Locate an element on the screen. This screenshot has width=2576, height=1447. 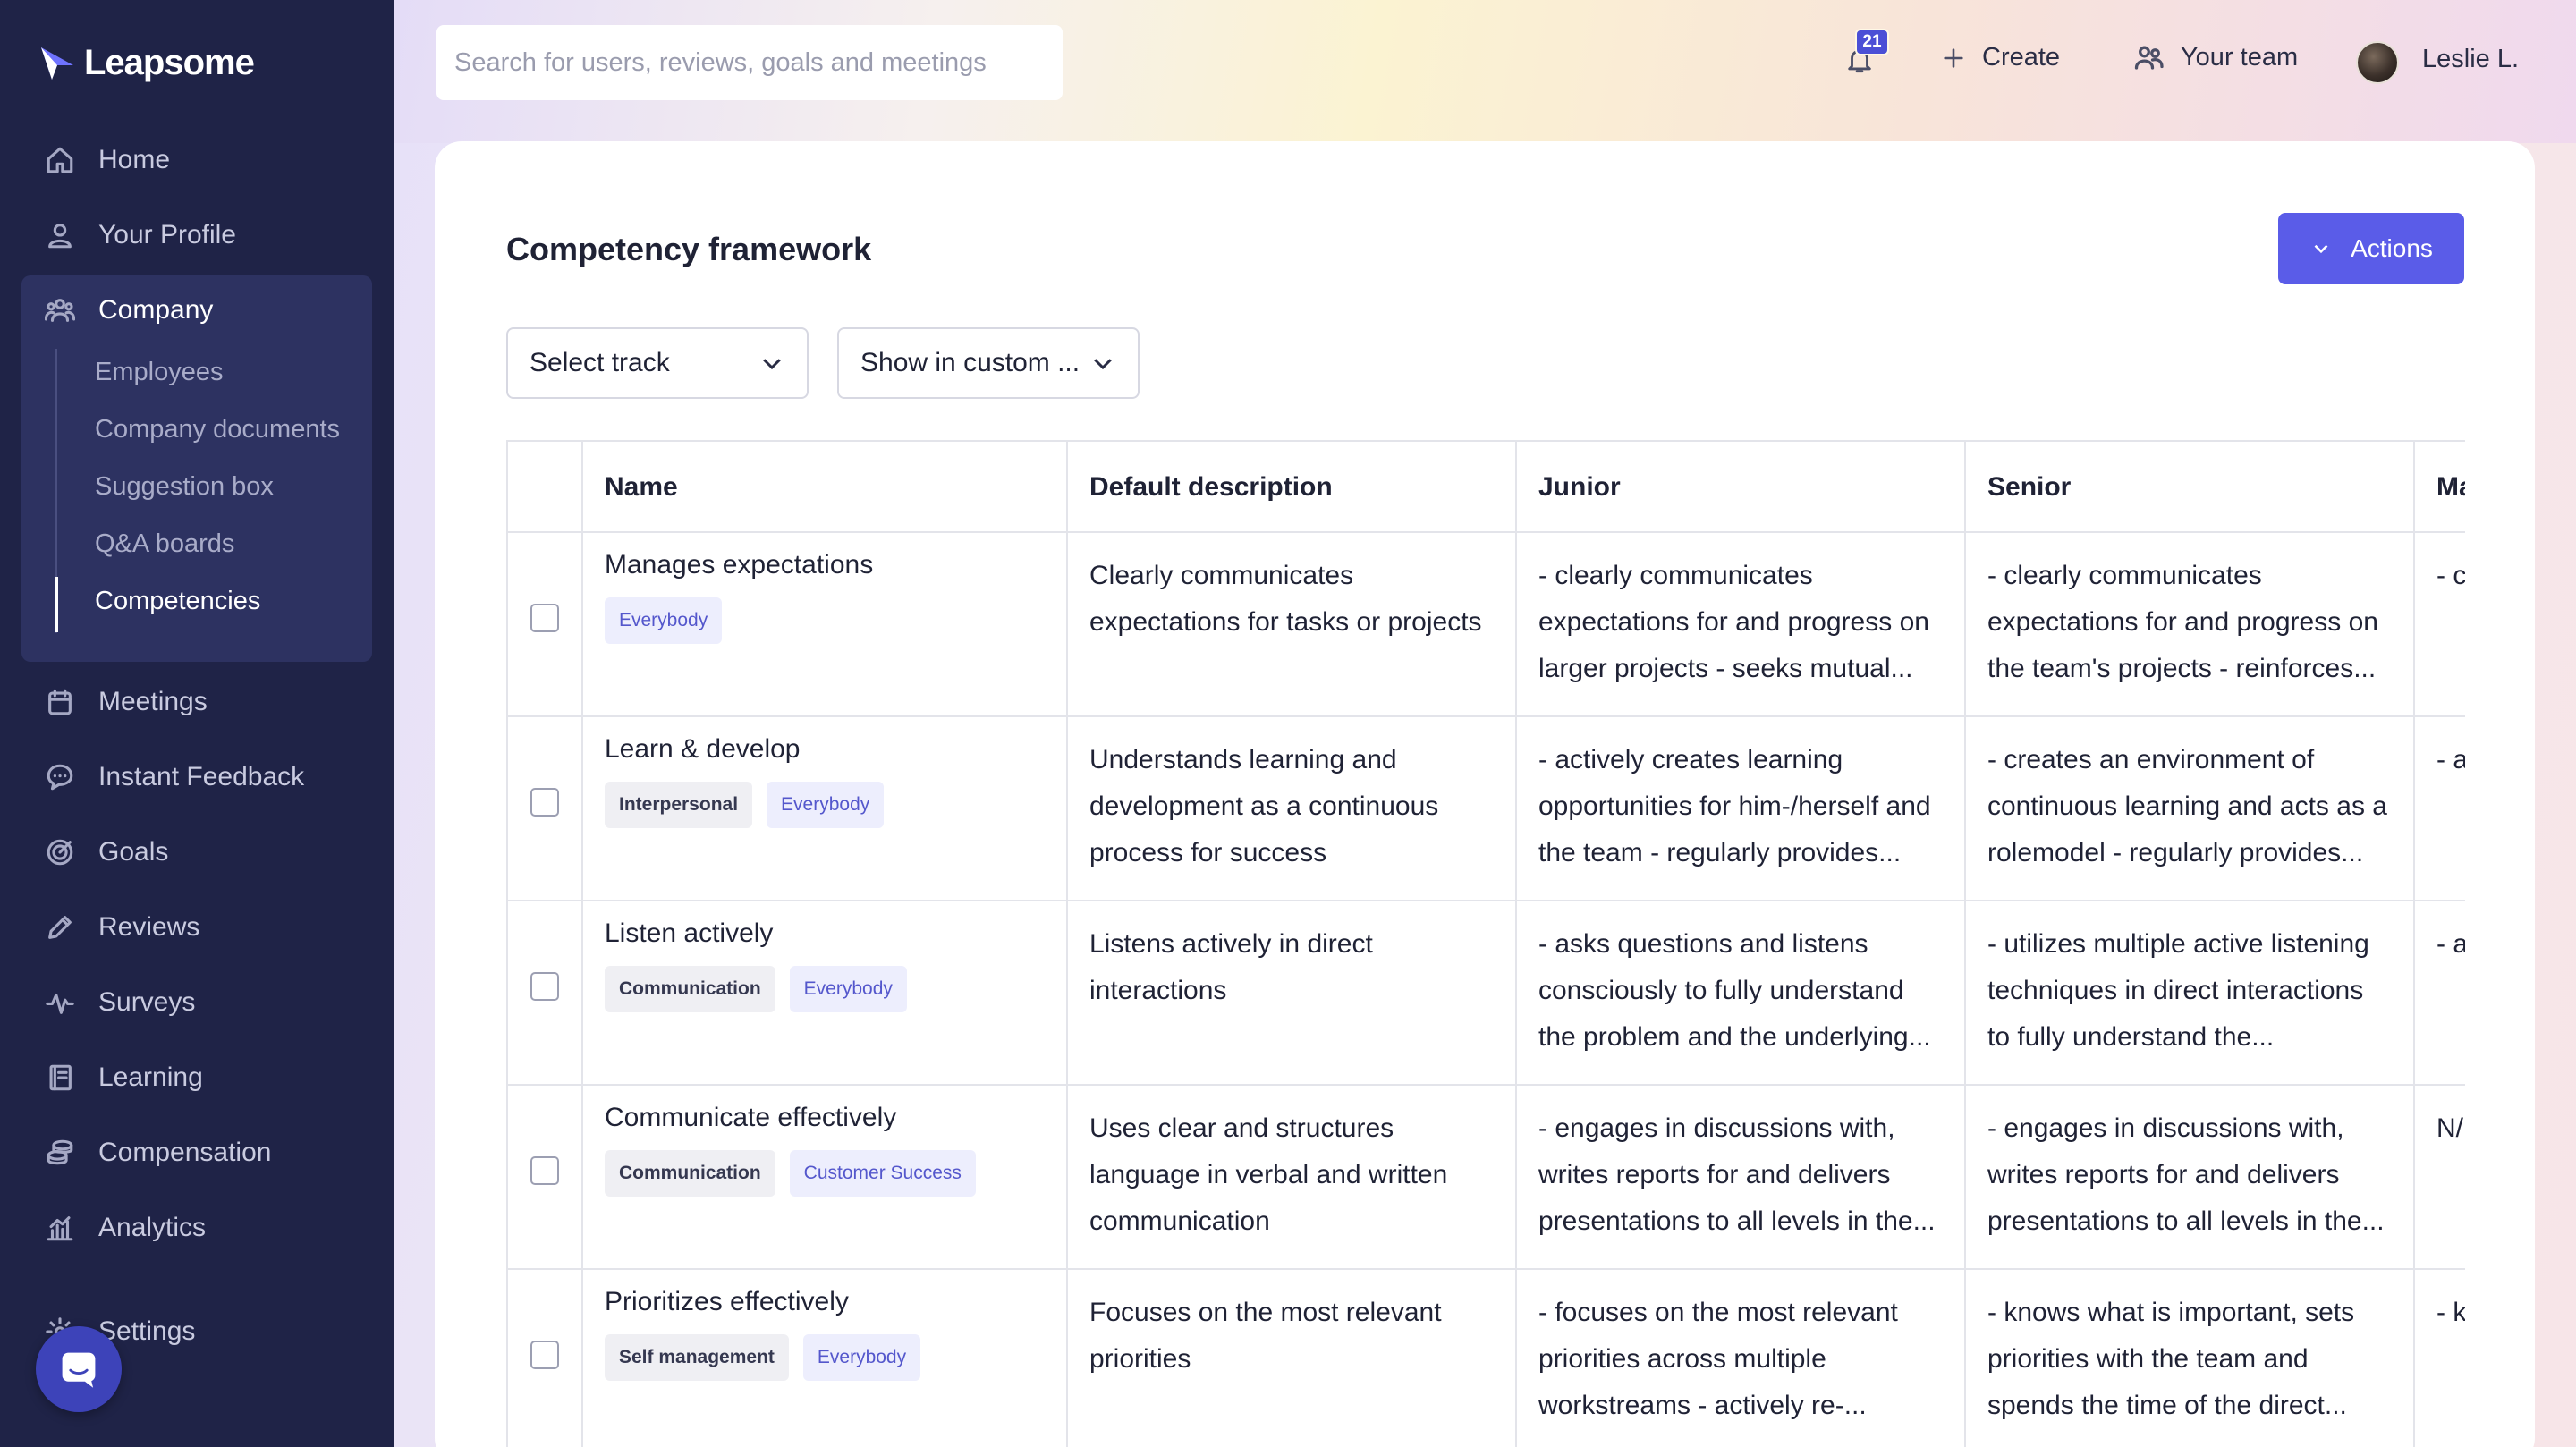
subnav-item-qa-boards: Q&A boards is located at coordinates (164, 547).